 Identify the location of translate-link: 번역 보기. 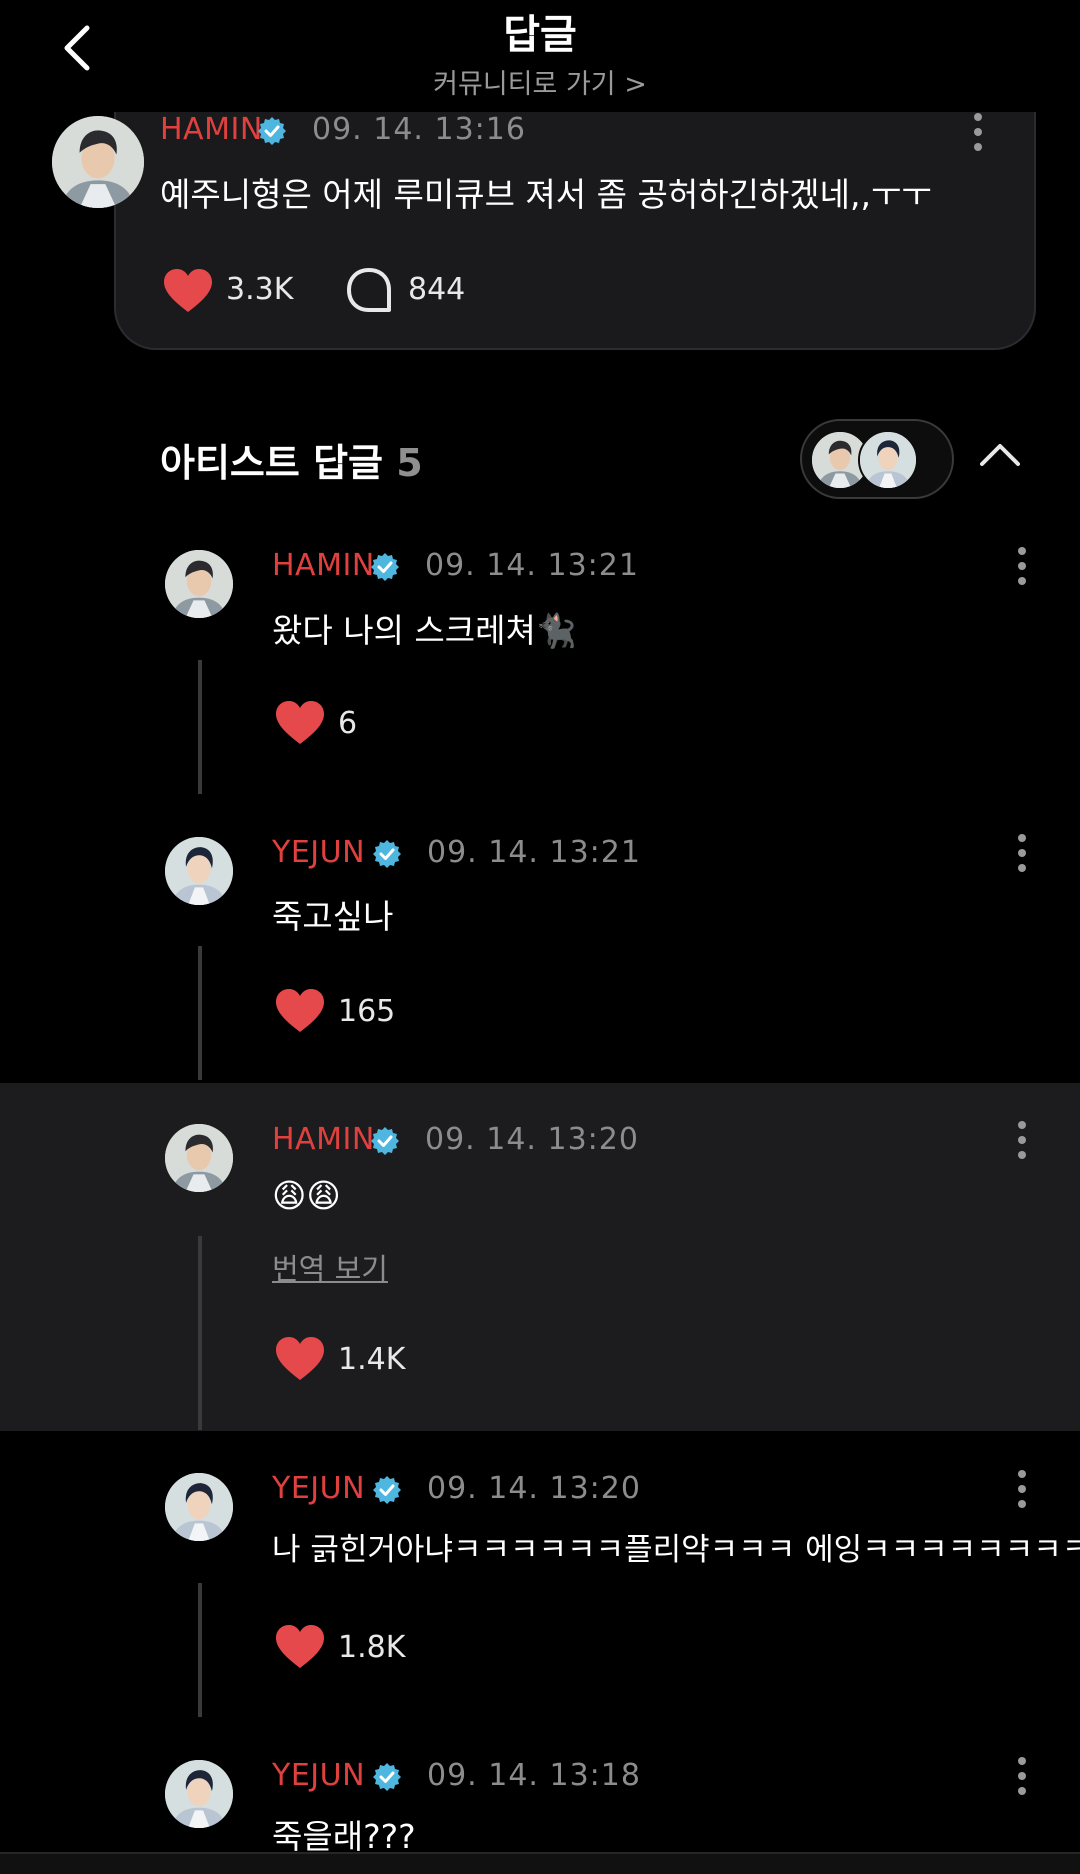
(330, 1267).